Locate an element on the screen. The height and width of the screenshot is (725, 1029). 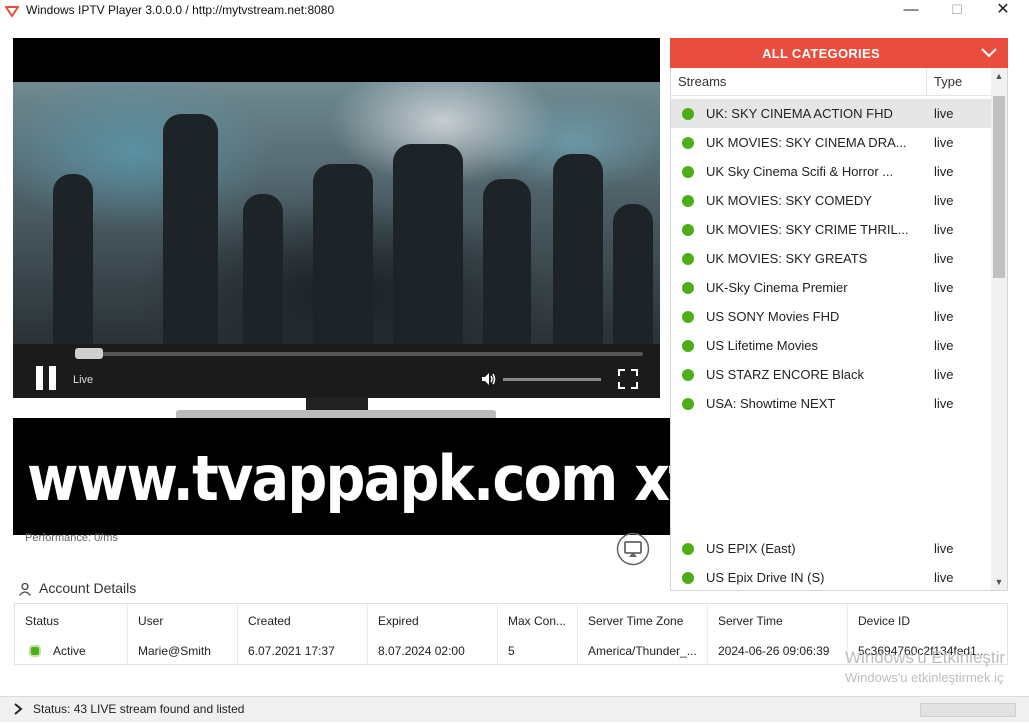
stream-row: US SONY Movies FHD live is located at coordinates (831, 316).